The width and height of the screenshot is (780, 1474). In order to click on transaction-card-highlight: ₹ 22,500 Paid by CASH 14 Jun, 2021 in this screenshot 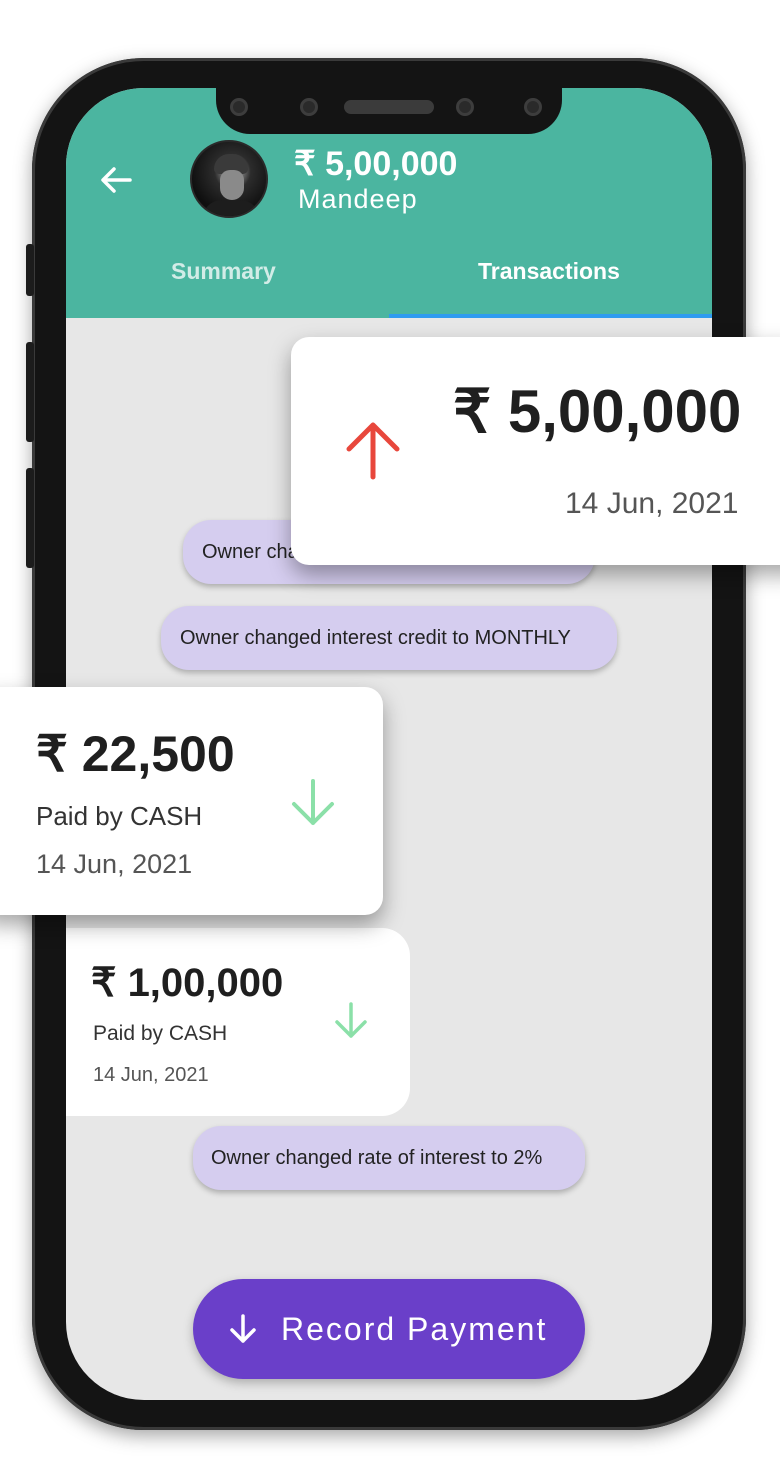, I will do `click(191, 801)`.